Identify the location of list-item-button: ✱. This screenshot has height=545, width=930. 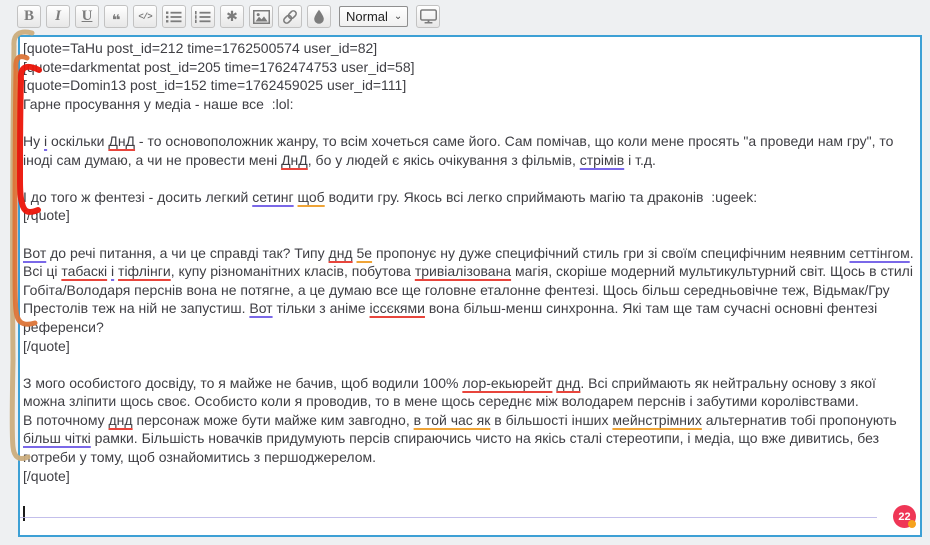
(232, 16).